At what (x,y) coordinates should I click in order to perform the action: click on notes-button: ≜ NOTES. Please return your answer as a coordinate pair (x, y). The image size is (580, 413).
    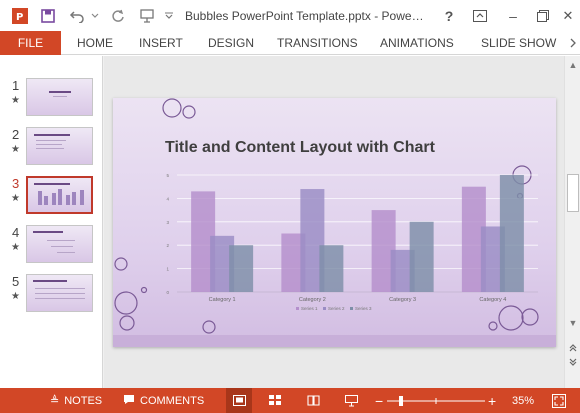
    Looking at the image, I should click on (76, 400).